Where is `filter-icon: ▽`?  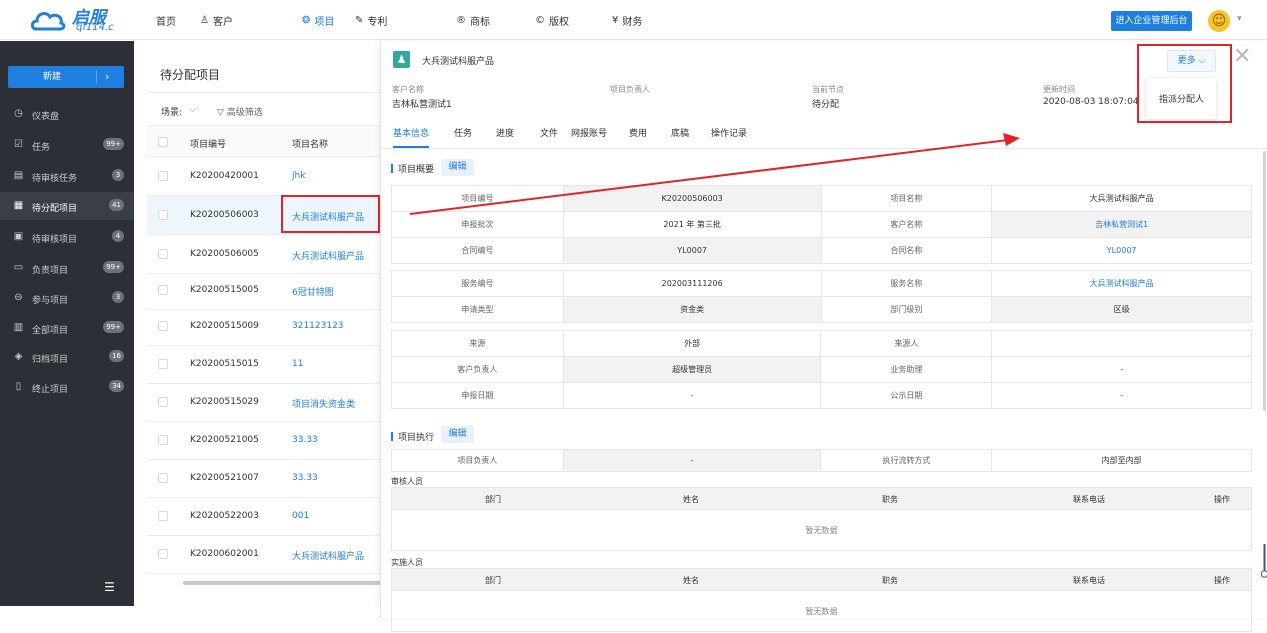 filter-icon: ▽ is located at coordinates (222, 113).